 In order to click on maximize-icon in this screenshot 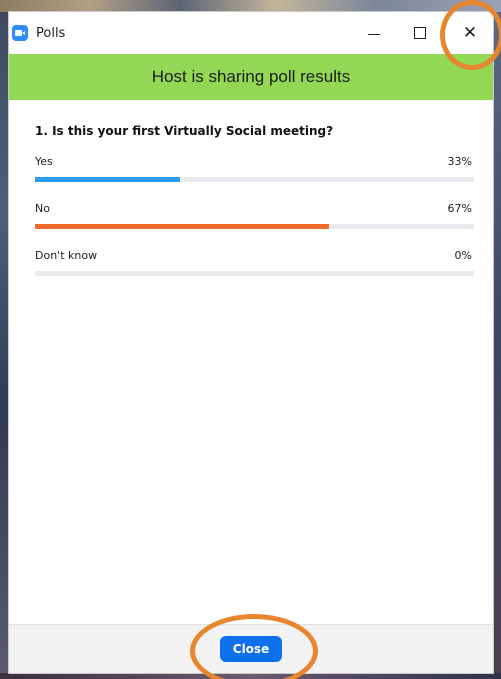, I will do `click(420, 33)`.